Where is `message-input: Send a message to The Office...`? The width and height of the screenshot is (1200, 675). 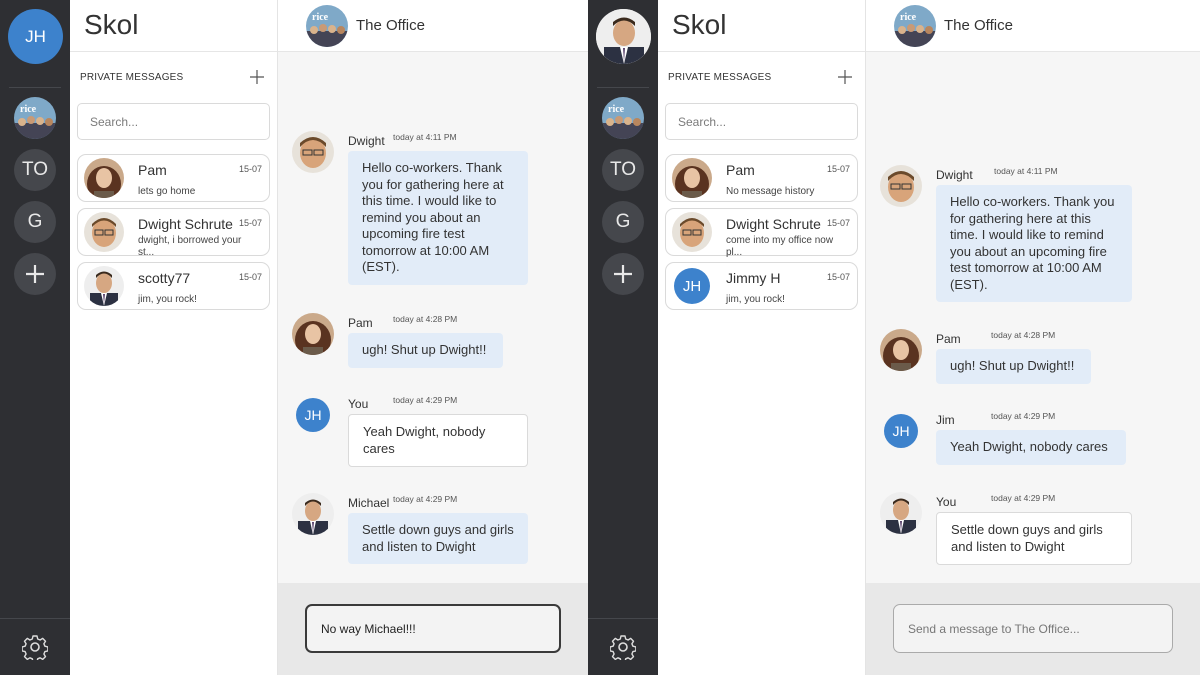
message-input: Send a message to The Office... is located at coordinates (1033, 628).